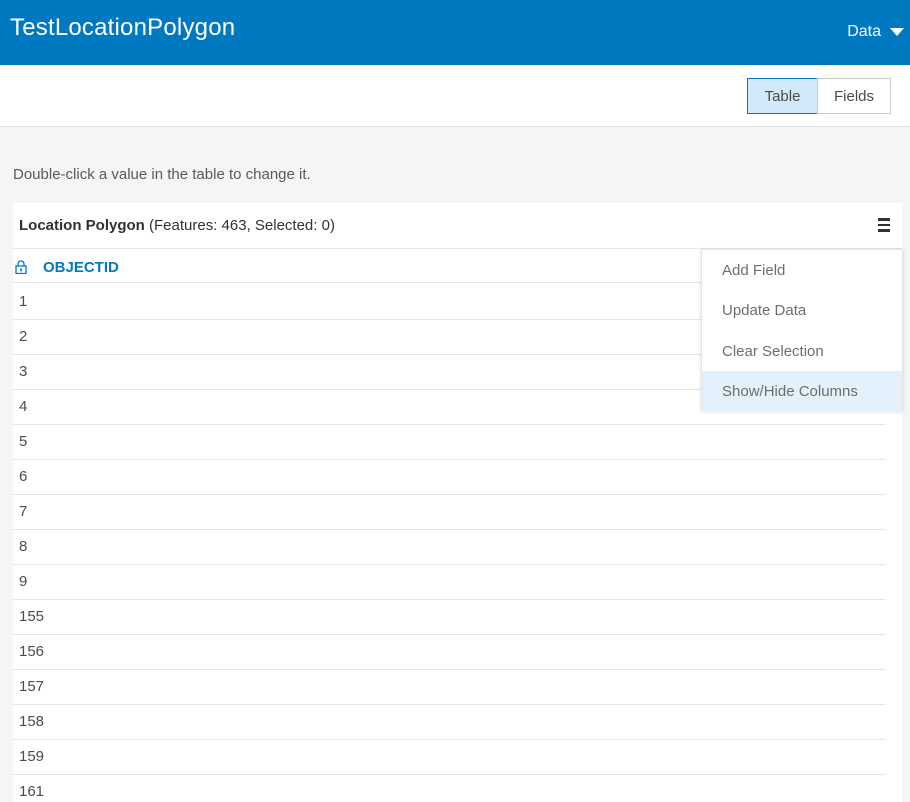 This screenshot has width=910, height=802. What do you see at coordinates (21, 269) in the screenshot?
I see `lock-icon` at bounding box center [21, 269].